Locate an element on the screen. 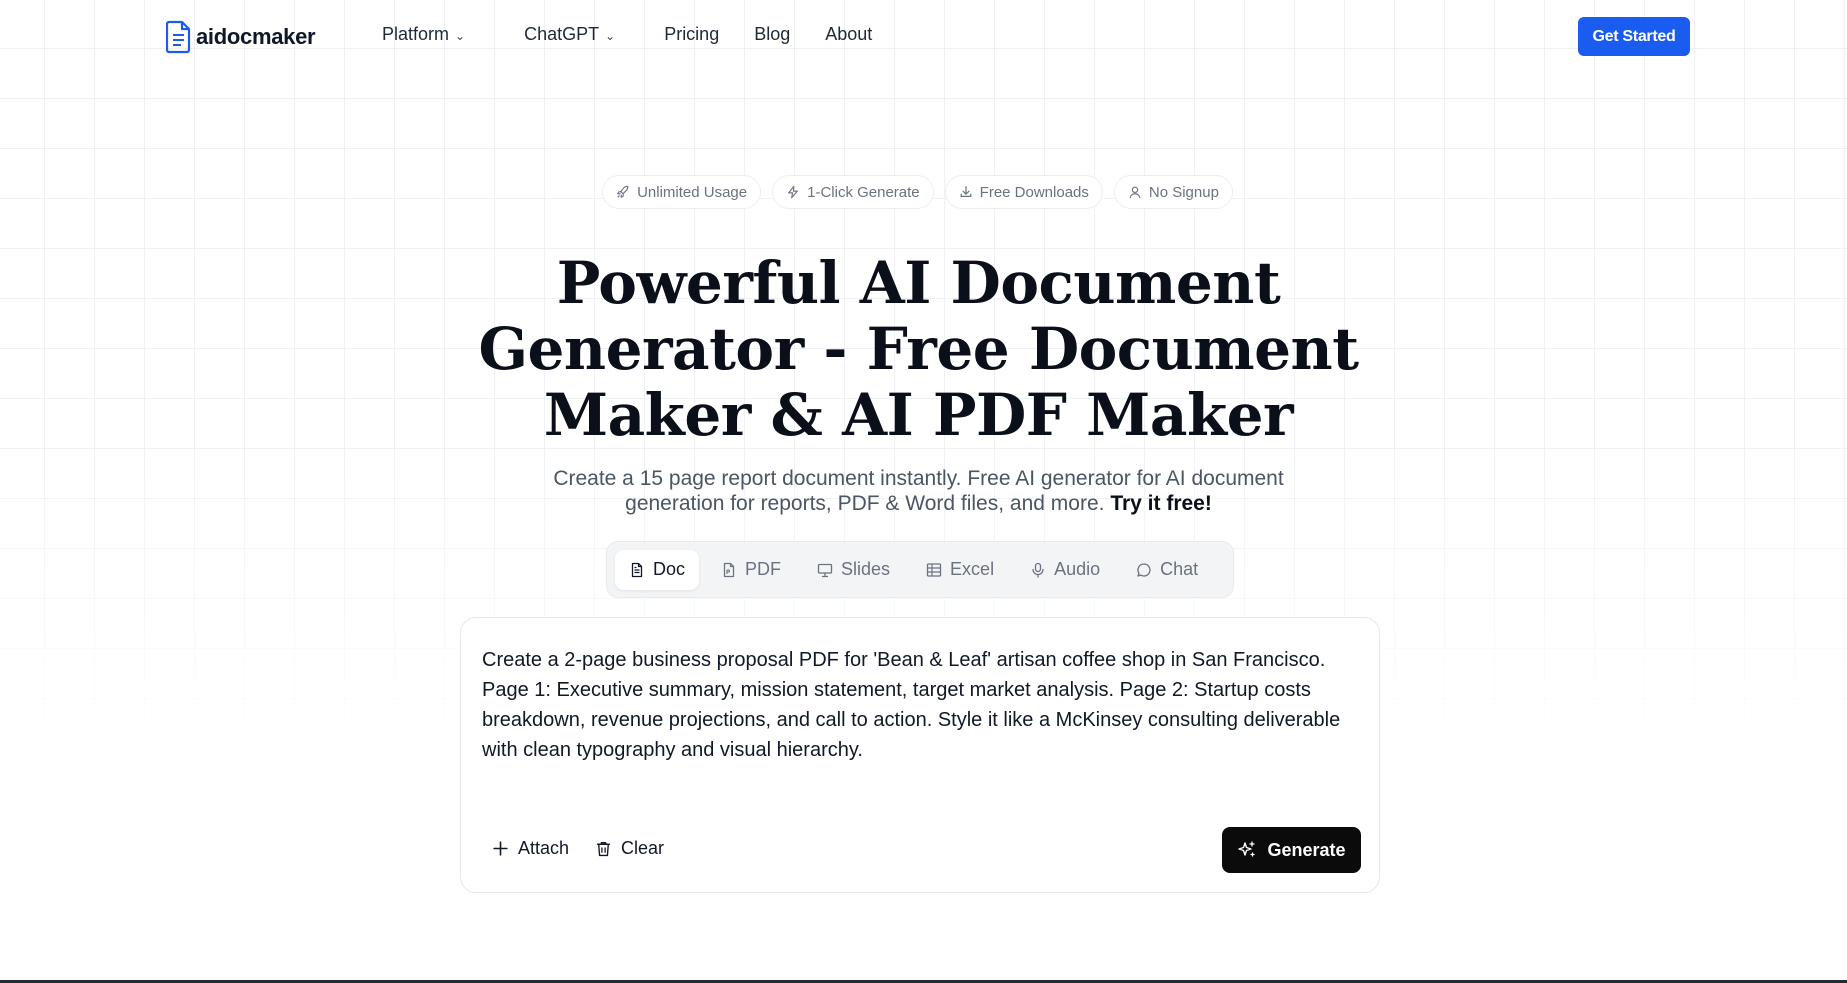 This screenshot has height=983, width=1847. microphone-icon is located at coordinates (1038, 570).